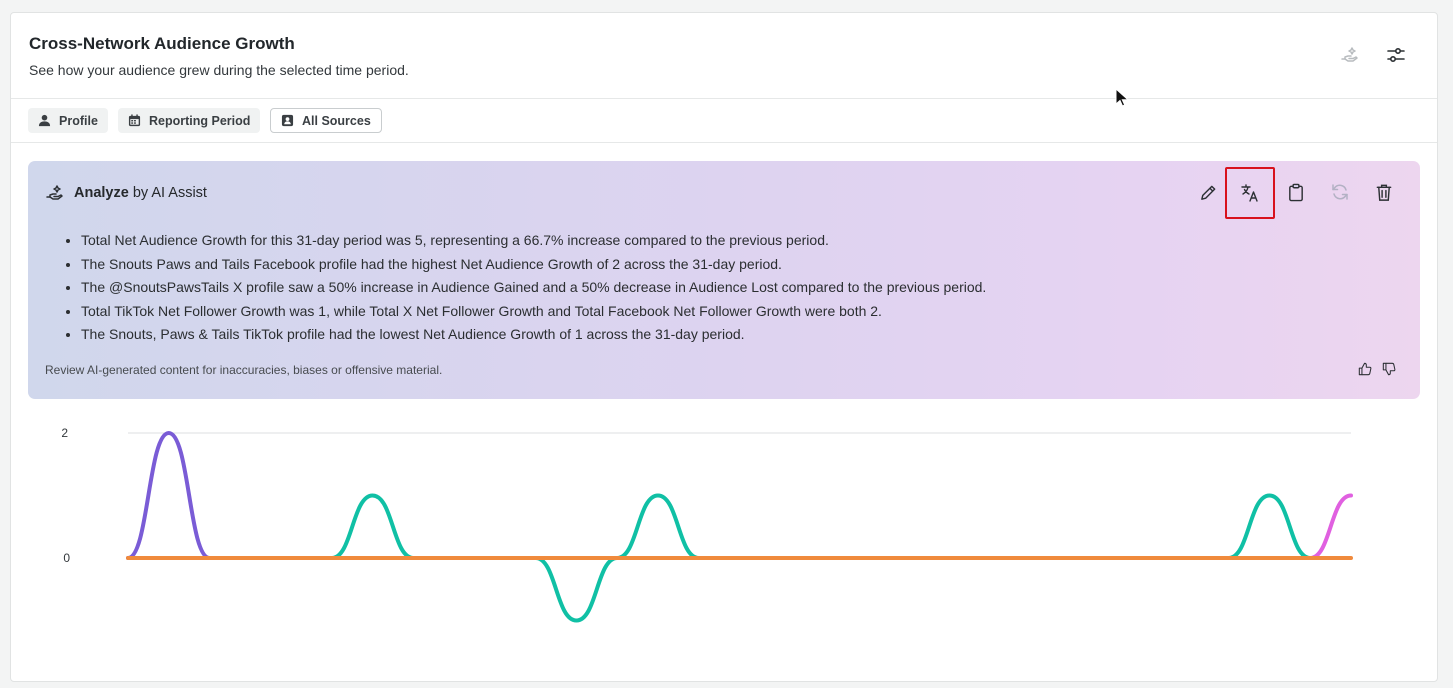 The width and height of the screenshot is (1453, 688). I want to click on mouse-cursor-icon, so click(1122, 97).